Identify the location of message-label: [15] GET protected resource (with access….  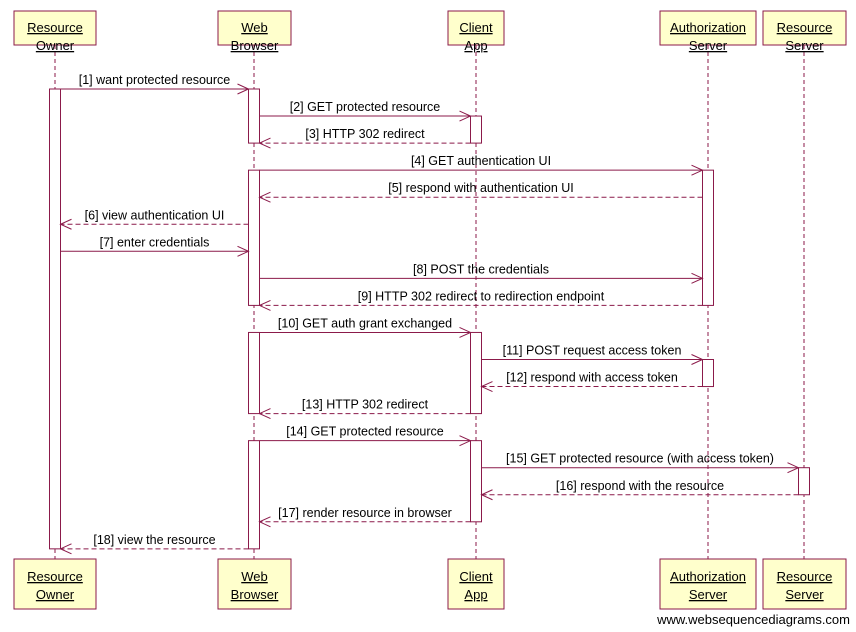
(640, 459).